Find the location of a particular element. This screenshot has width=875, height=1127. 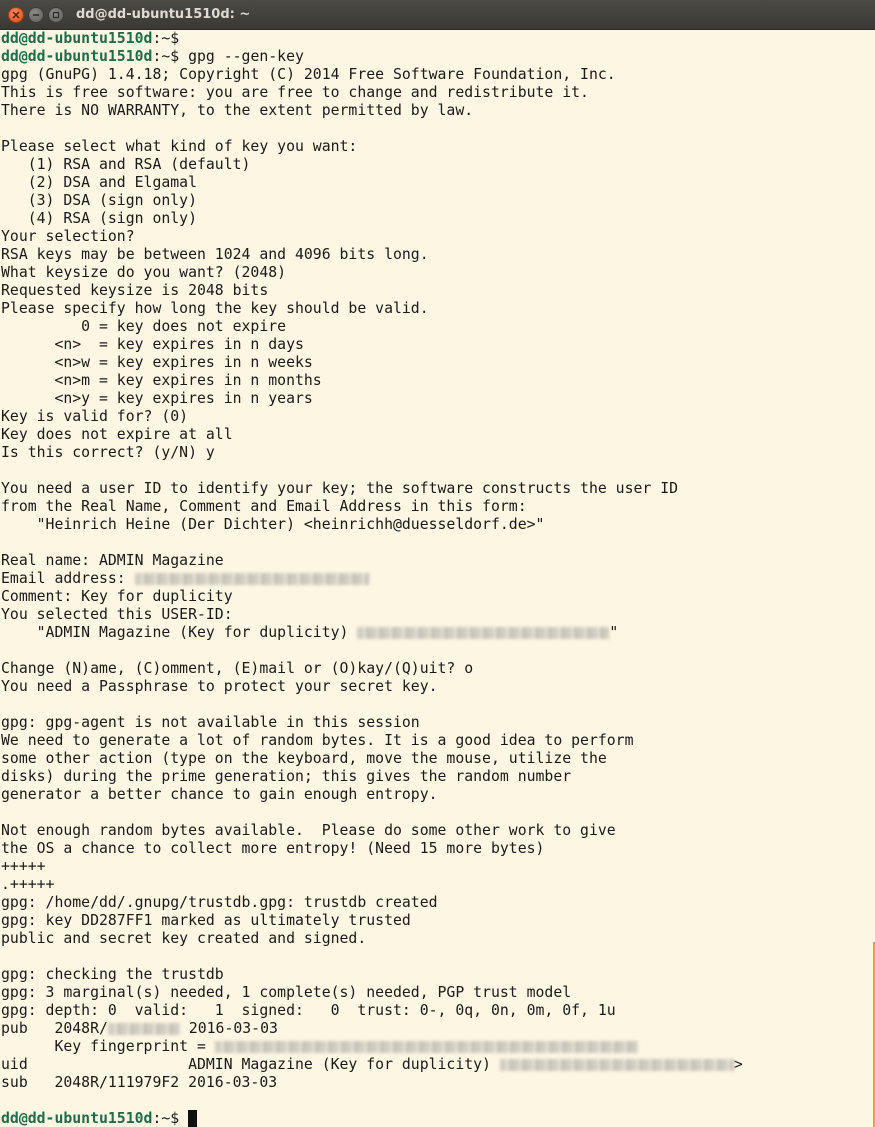

terminal-line: (1) RSA and RSA (default) is located at coordinates (434, 165).